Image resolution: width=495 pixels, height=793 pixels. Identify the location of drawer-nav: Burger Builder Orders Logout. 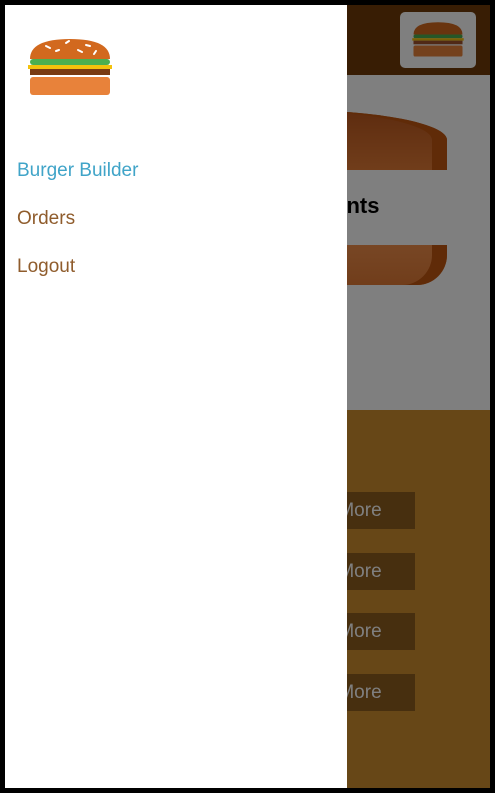
(176, 231).